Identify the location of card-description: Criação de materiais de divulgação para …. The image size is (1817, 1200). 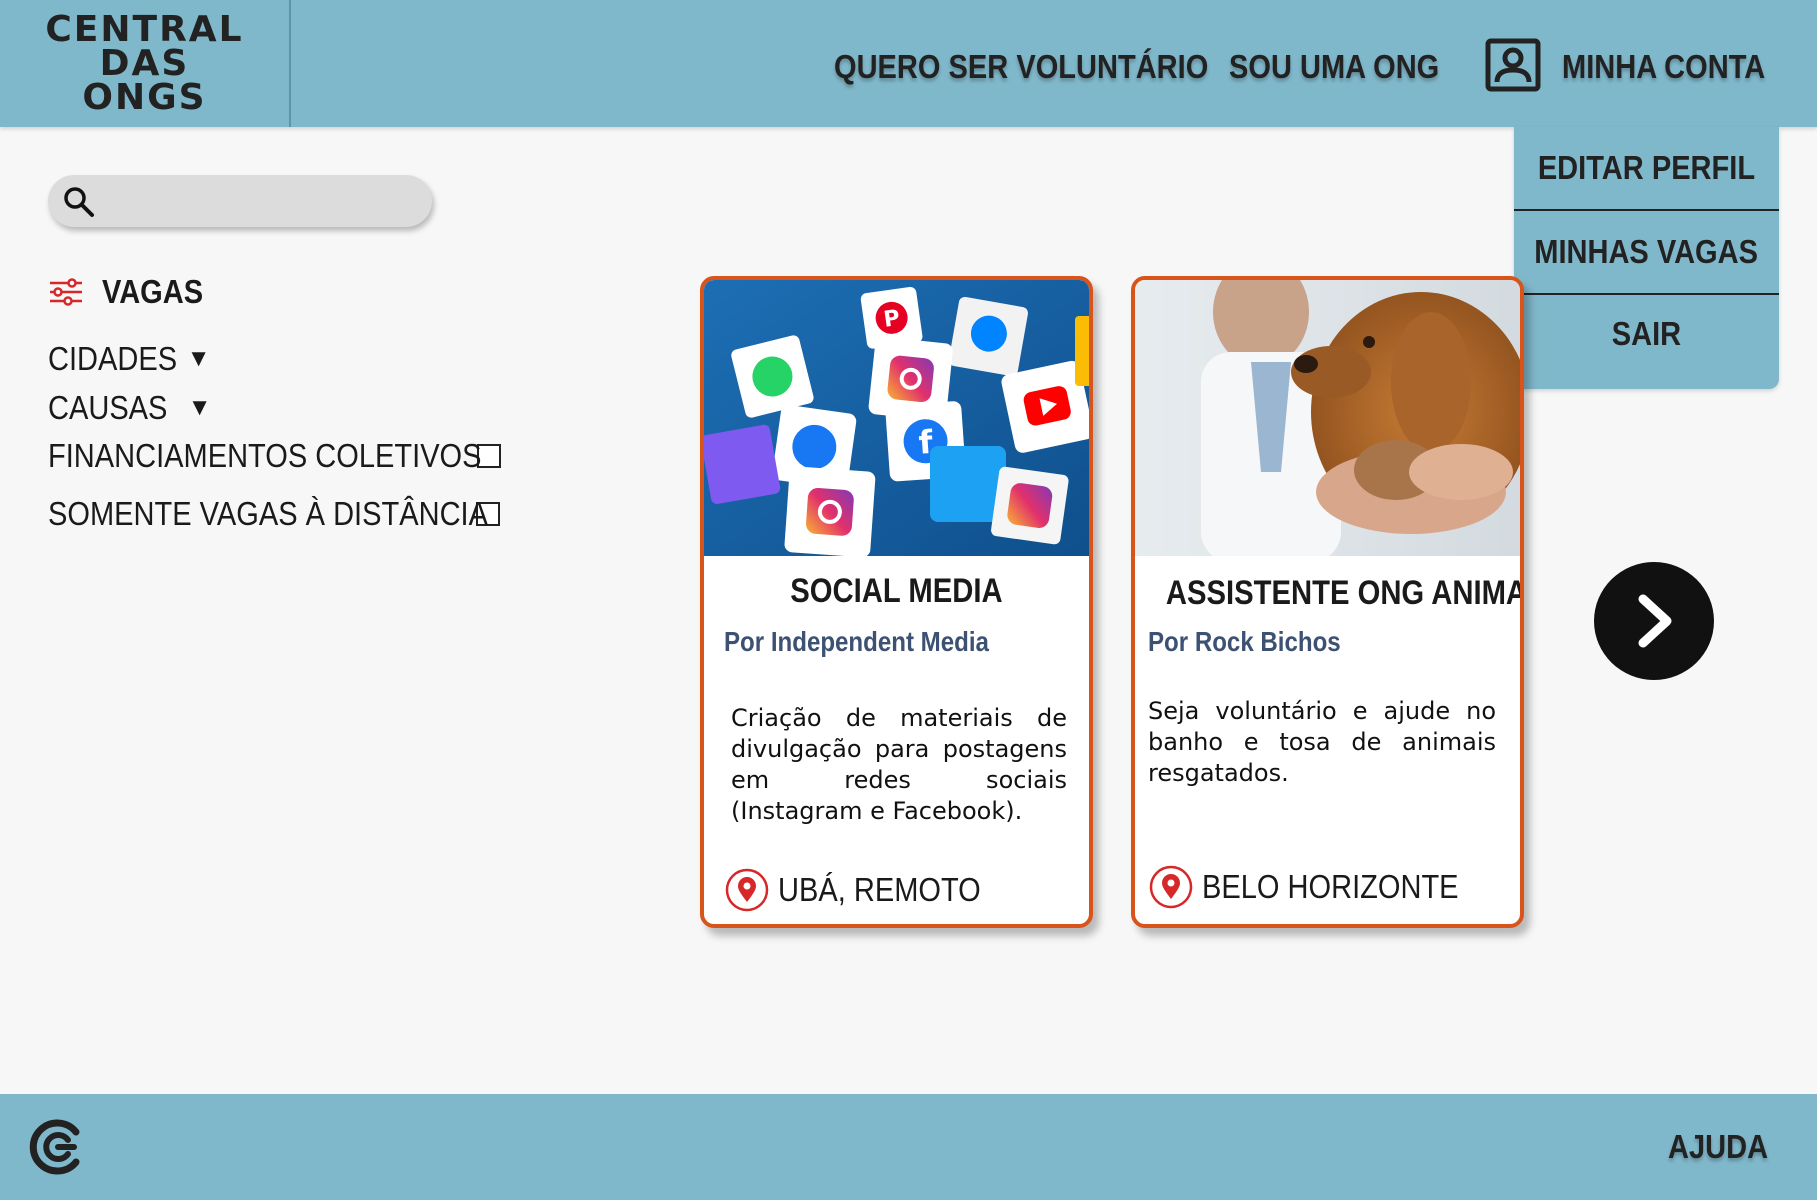
(899, 764).